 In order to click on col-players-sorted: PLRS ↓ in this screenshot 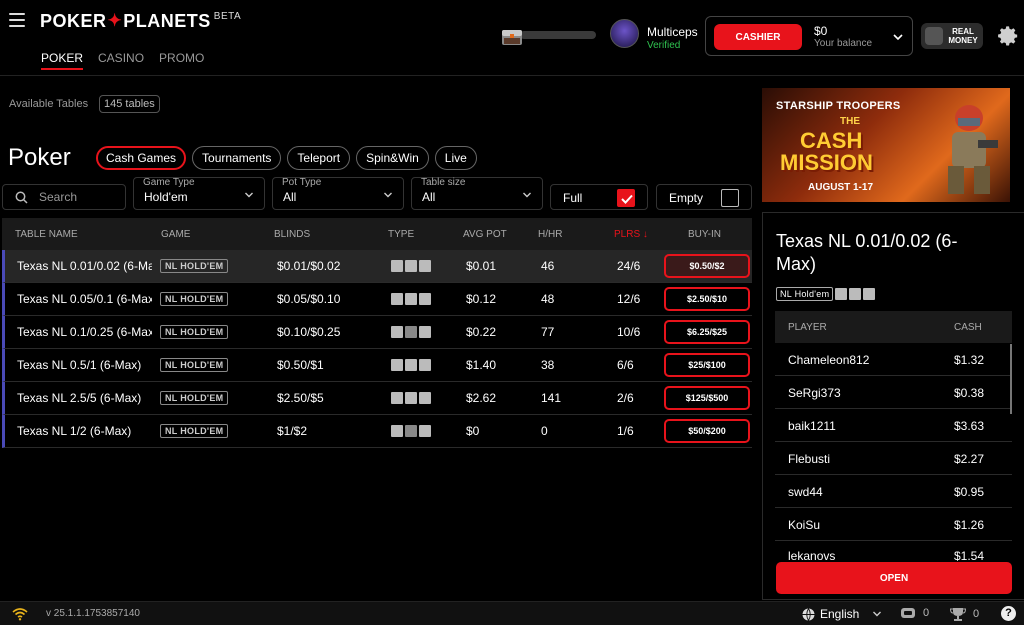, I will do `click(631, 234)`.